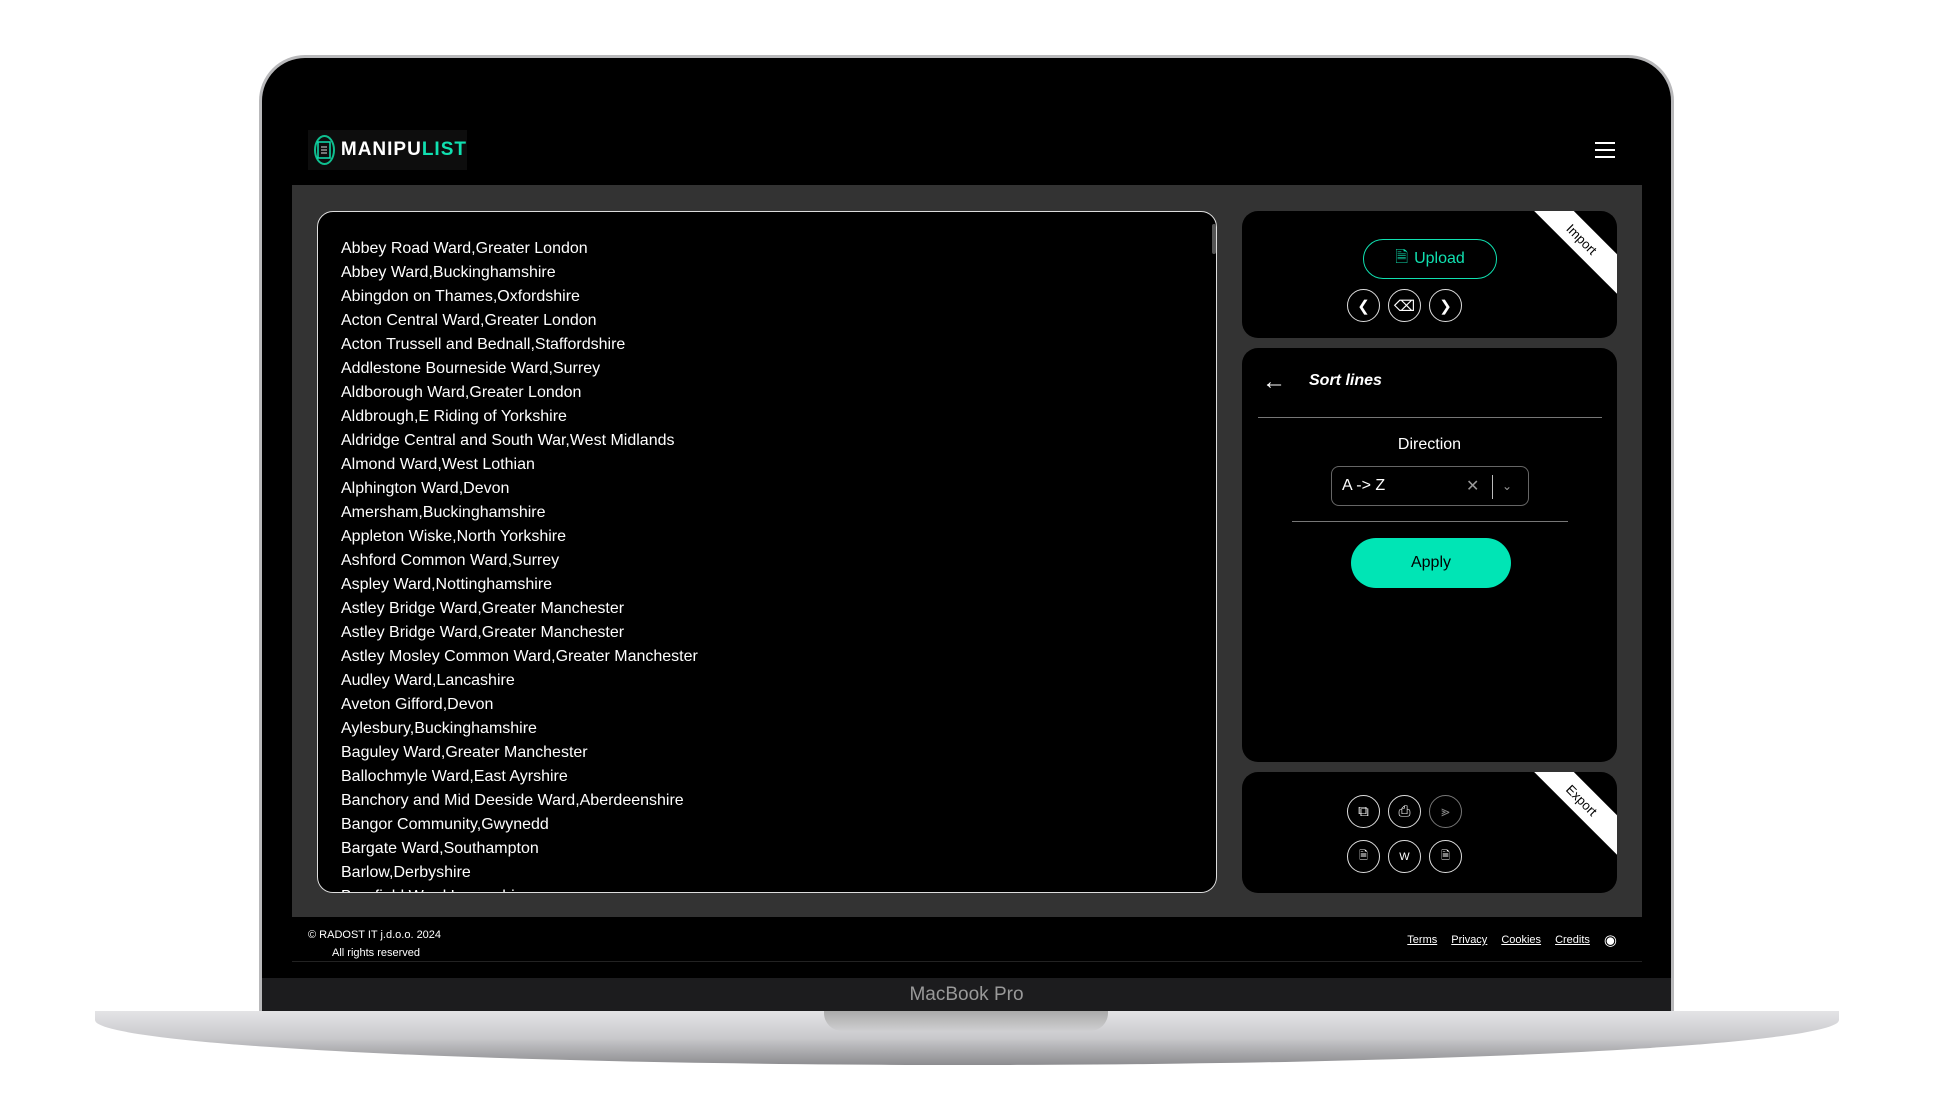 The width and height of the screenshot is (1934, 1113). I want to click on sort-panel: ← Sort lines Direction A -> Z ✕ ⌄ Apply, so click(1429, 555).